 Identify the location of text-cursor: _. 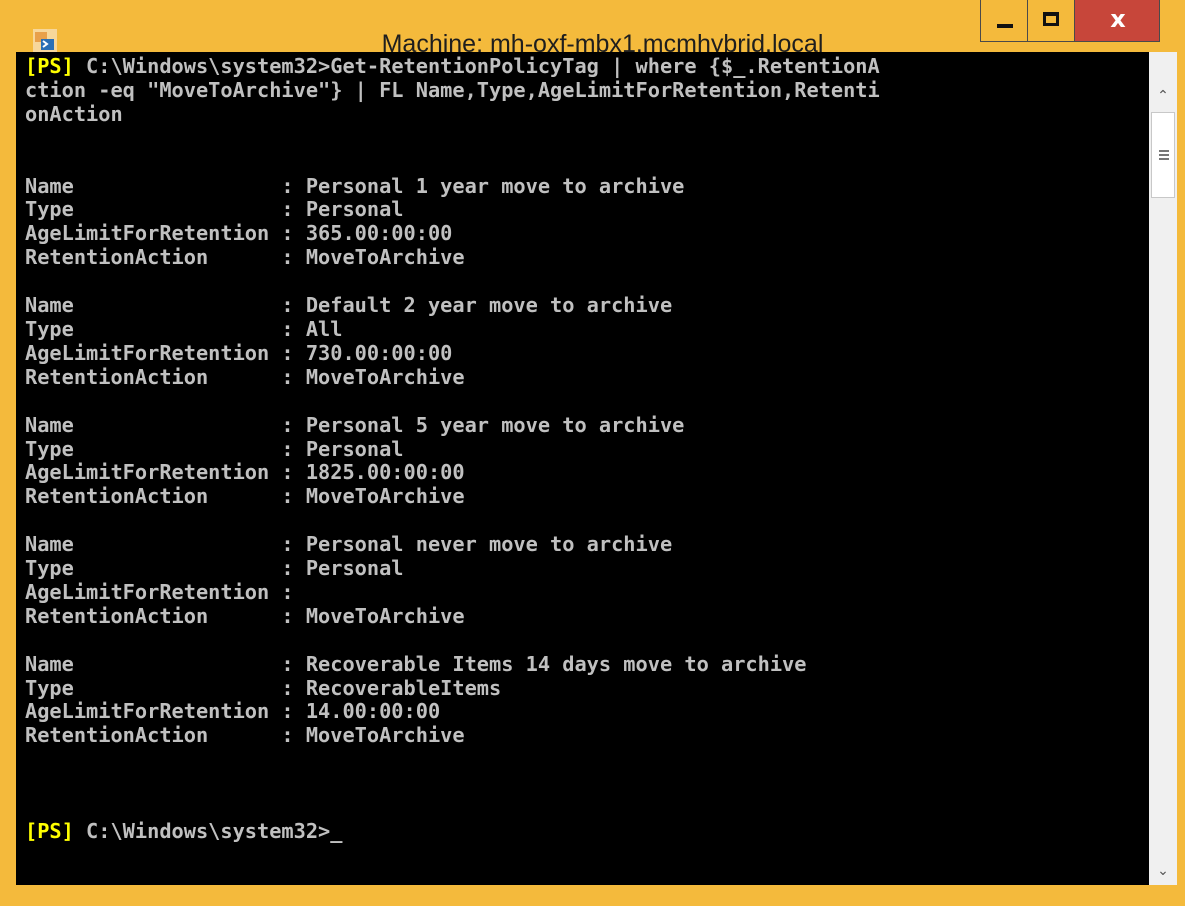
(336, 831).